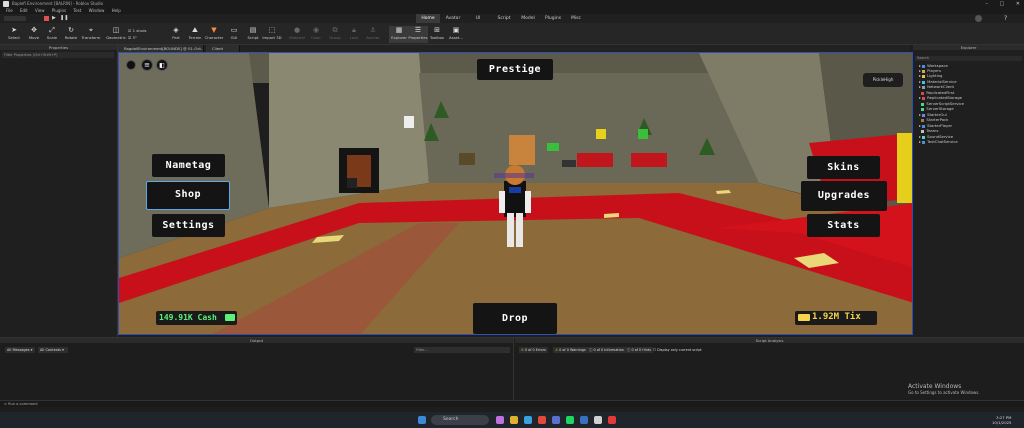 This screenshot has width=1024, height=428. Describe the element at coordinates (598, 420) in the screenshot. I see `roblox-icon` at that location.